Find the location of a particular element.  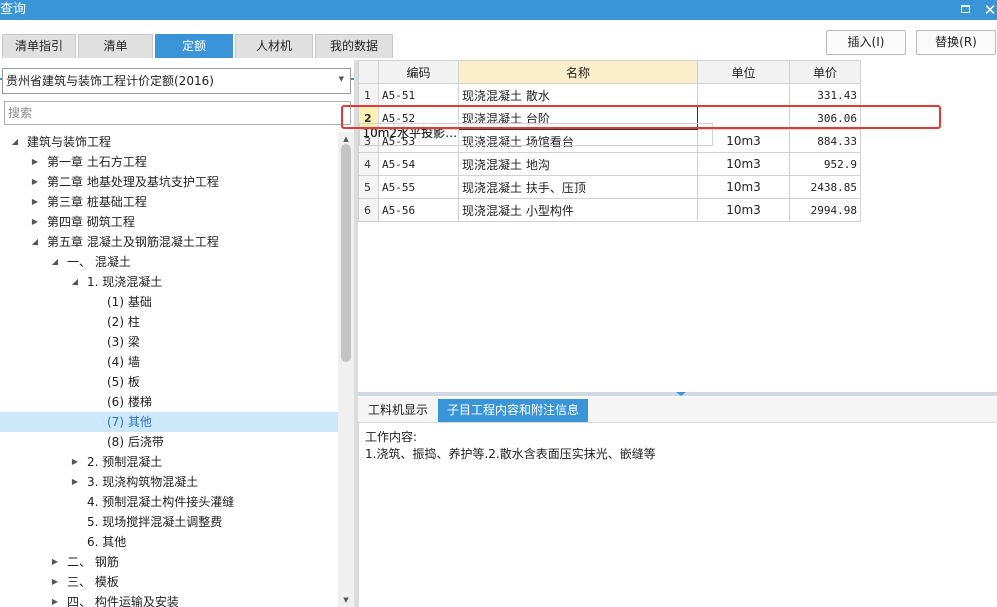

table-row: 1 A5-51 现浇混凝土 散水 10m2水平投影… 331.43 is located at coordinates (609, 114).